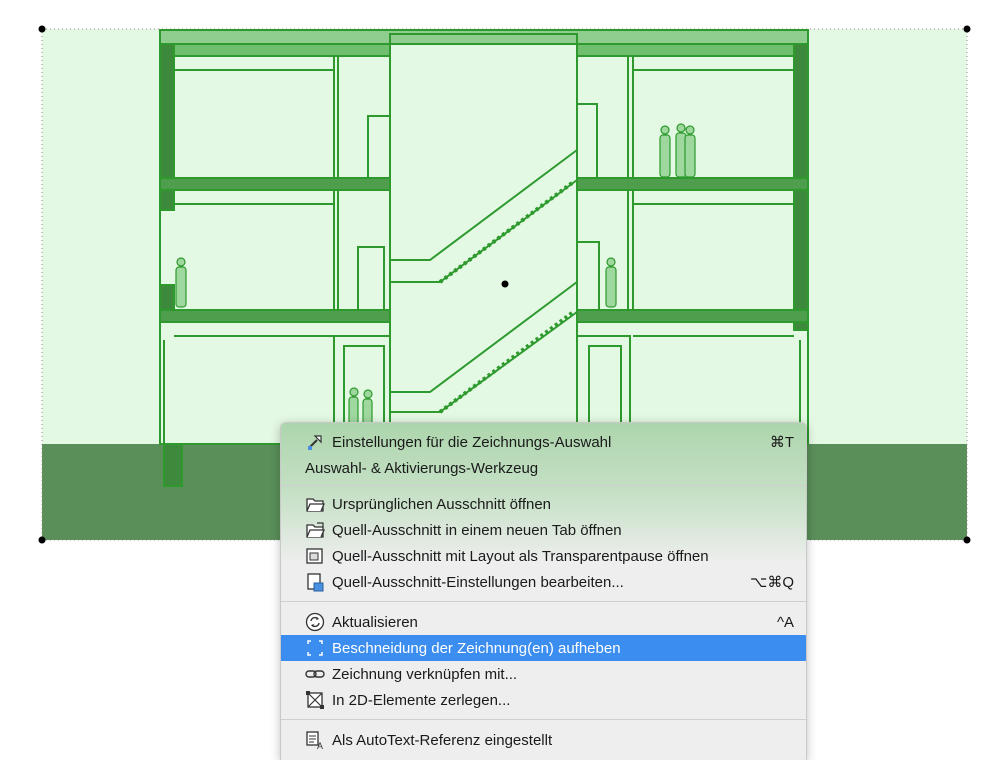 The width and height of the screenshot is (999, 760). I want to click on svg-text: A, so click(320, 745).